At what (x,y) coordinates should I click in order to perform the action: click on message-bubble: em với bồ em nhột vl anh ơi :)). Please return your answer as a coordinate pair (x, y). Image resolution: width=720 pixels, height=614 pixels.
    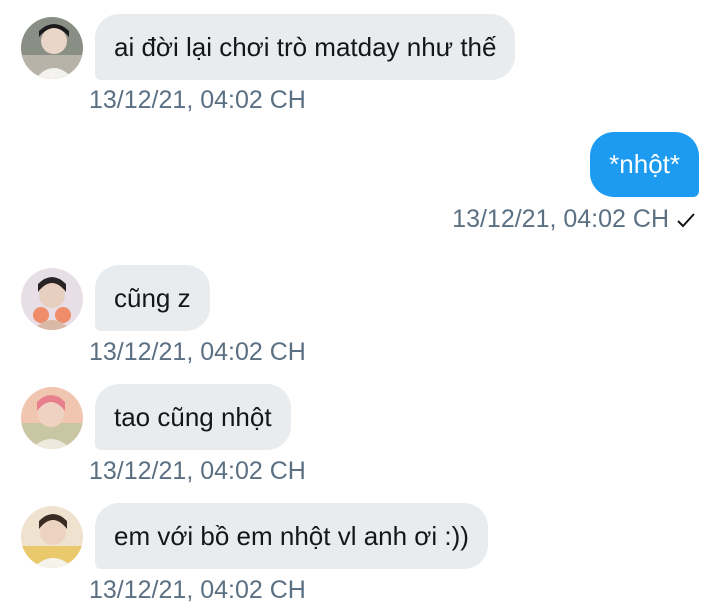
    Looking at the image, I should click on (291, 536).